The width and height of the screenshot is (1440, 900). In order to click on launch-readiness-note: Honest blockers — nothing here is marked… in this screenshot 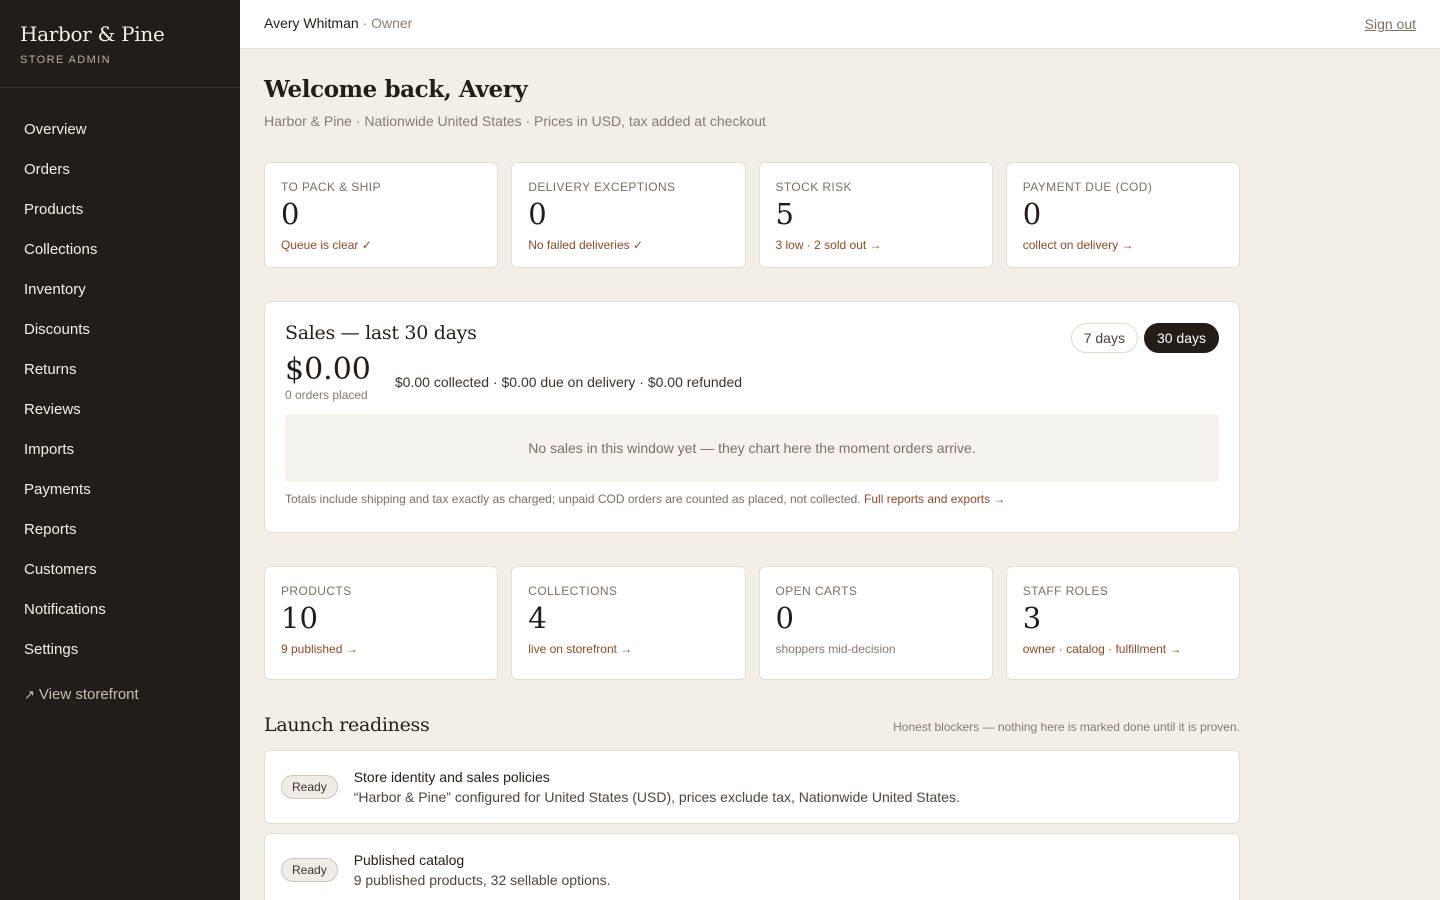, I will do `click(1066, 727)`.